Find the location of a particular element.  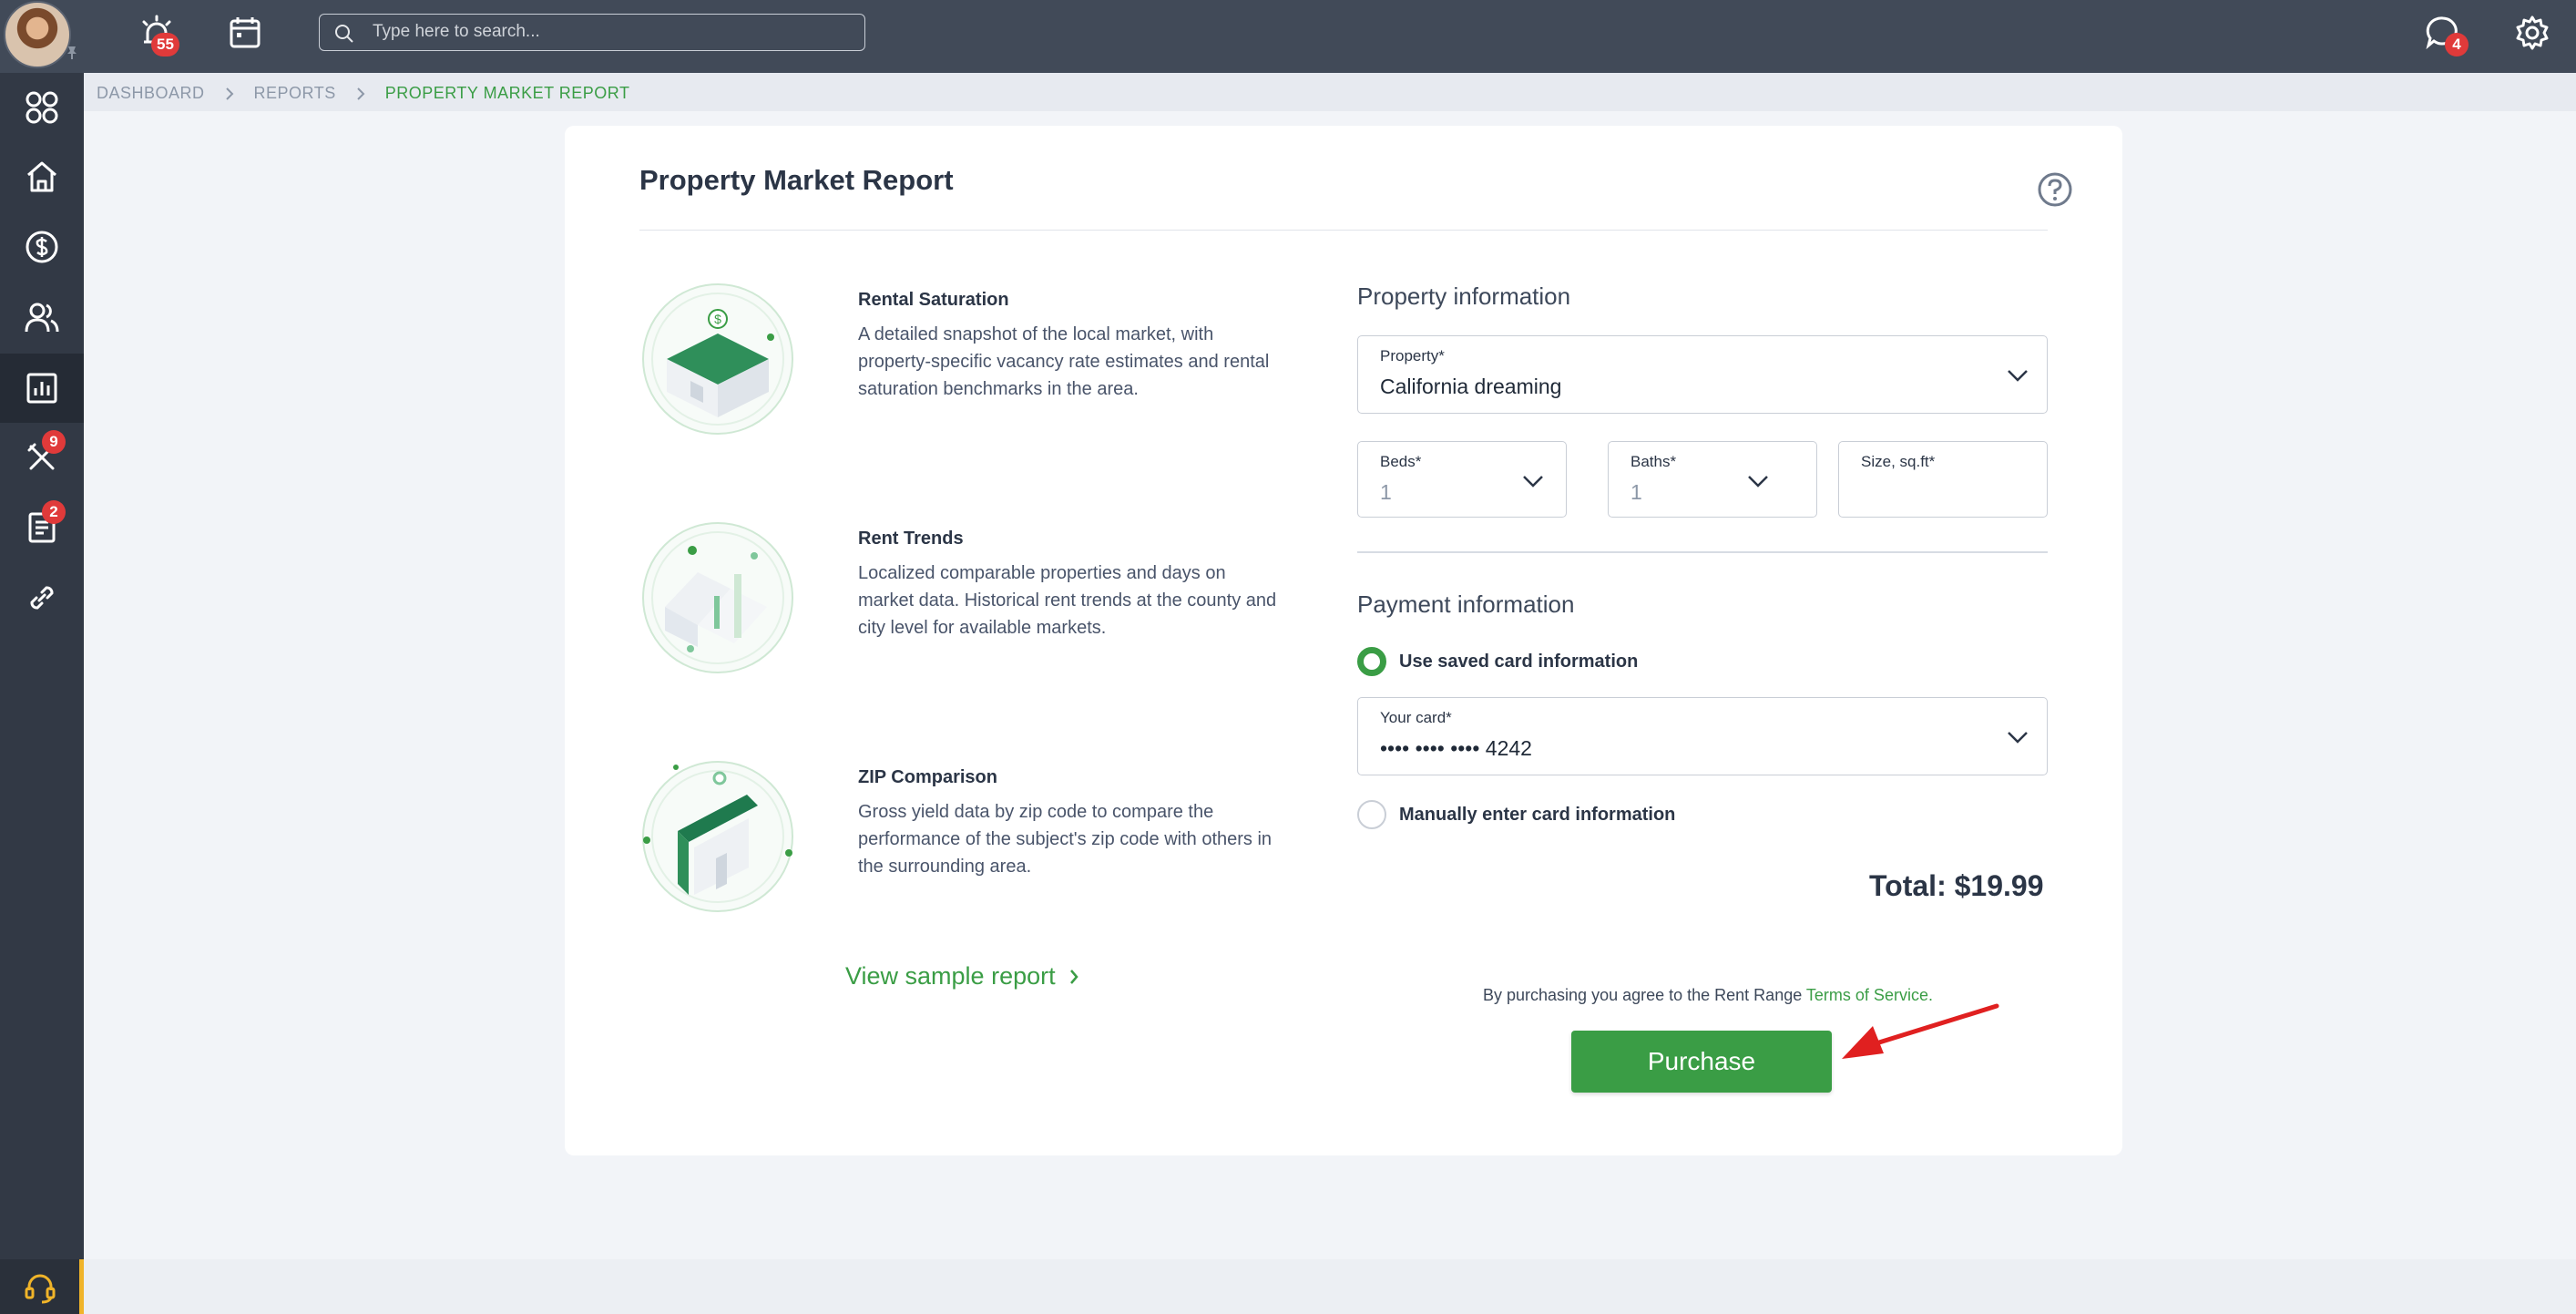

page-title: Property Market Report is located at coordinates (796, 180).